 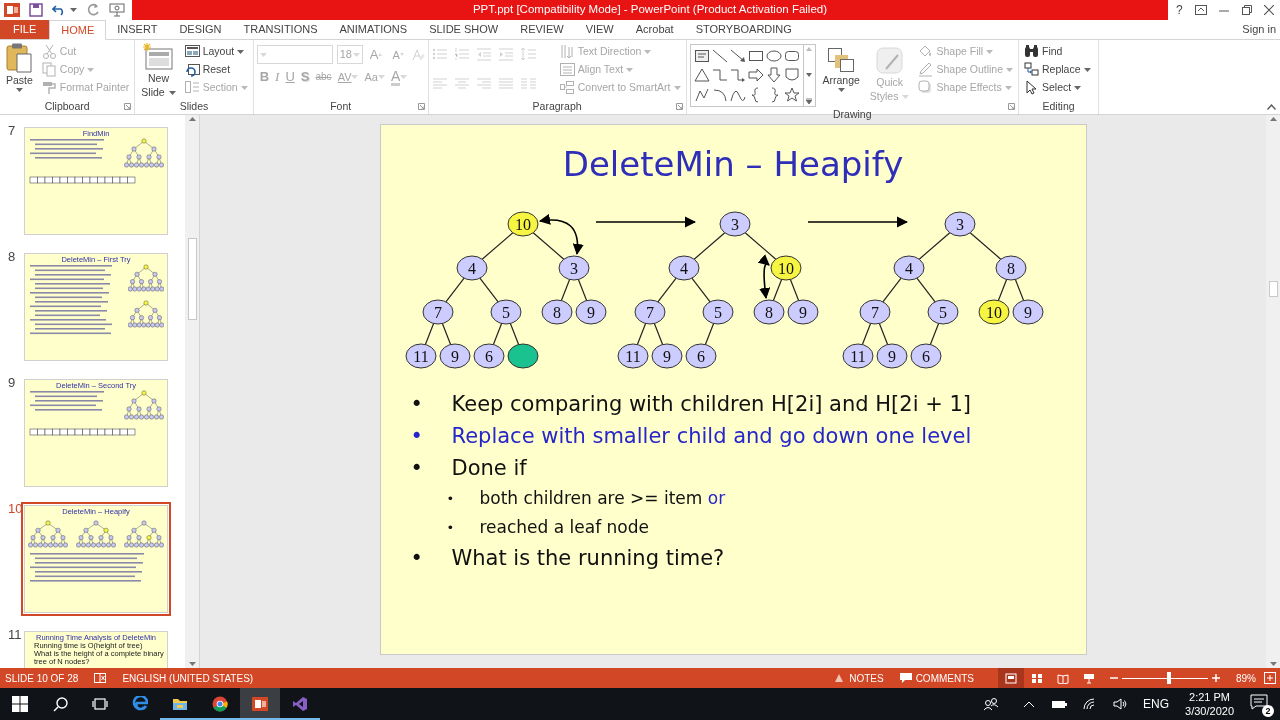 What do you see at coordinates (464, 29) in the screenshot?
I see `ribbon-tab: SLIDE SHOW` at bounding box center [464, 29].